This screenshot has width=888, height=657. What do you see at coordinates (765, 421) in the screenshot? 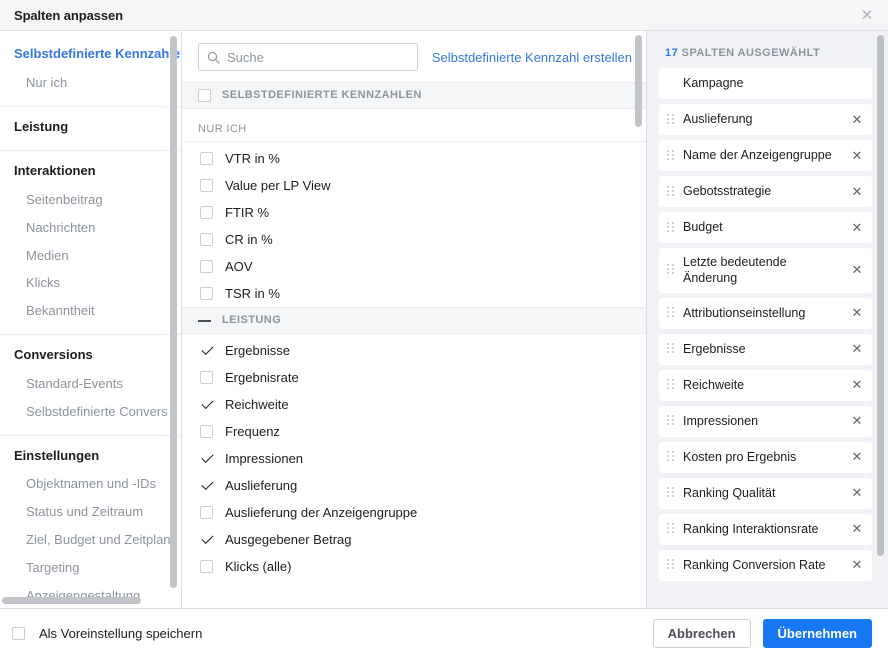
I see `selected-column-chip: Impressionen ✕` at bounding box center [765, 421].